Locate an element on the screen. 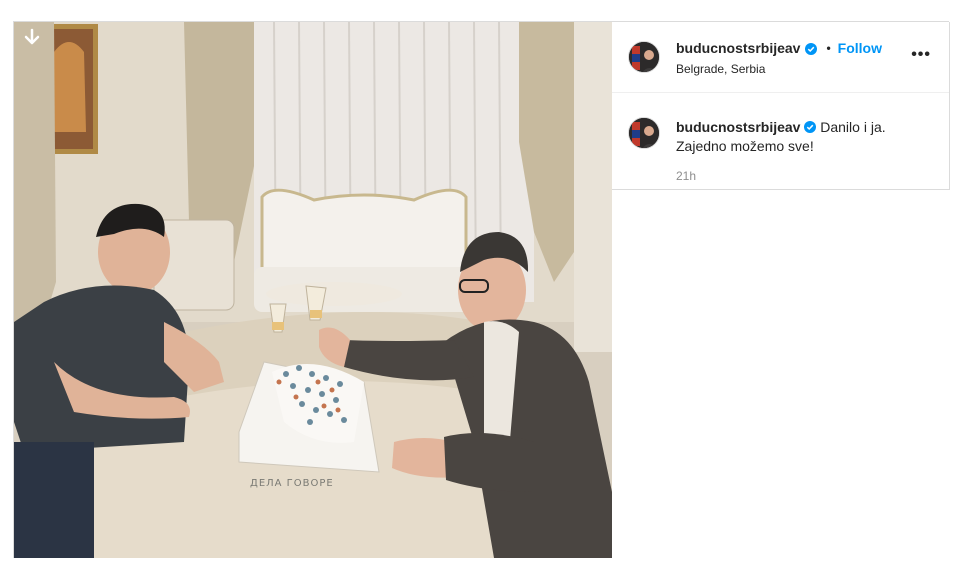 The height and width of the screenshot is (573, 971). location-link: Belgrade, Serbia is located at coordinates (720, 69).